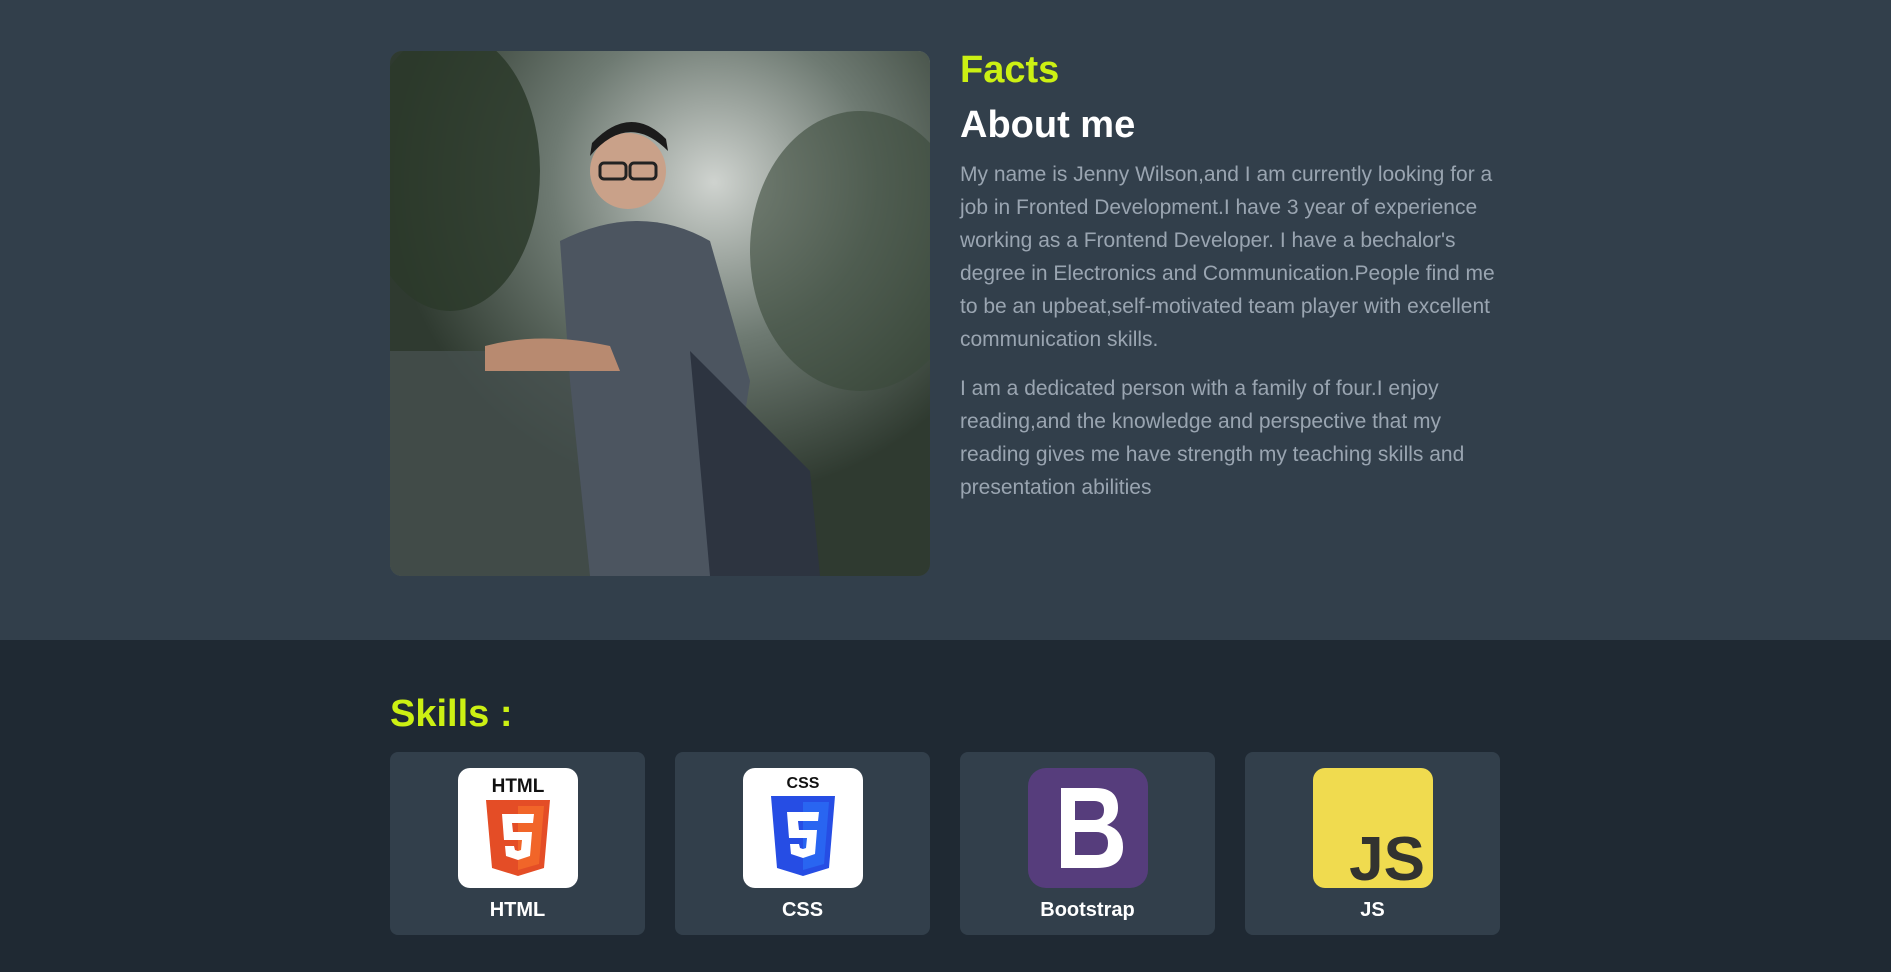  I want to click on skill-label-css: CSS, so click(802, 910).